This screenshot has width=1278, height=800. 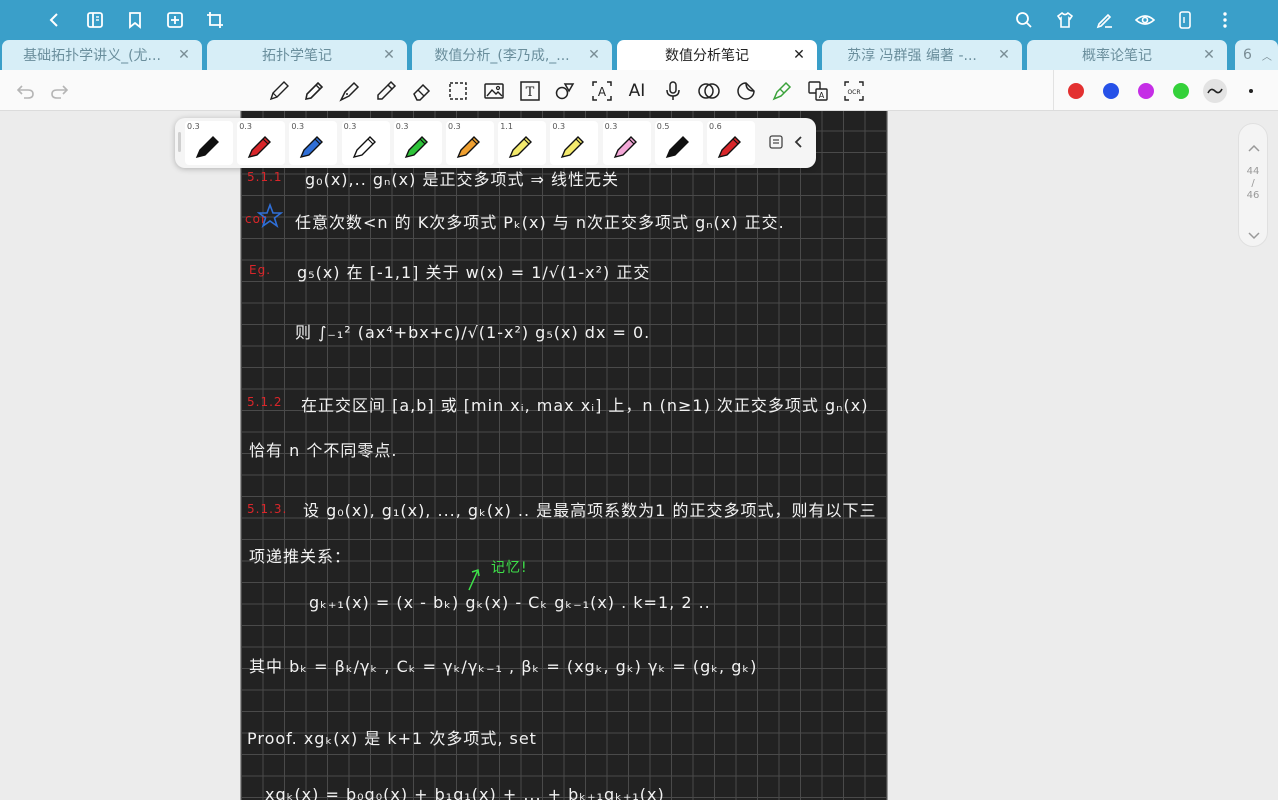 I want to click on search-icon, so click(x=1024, y=20).